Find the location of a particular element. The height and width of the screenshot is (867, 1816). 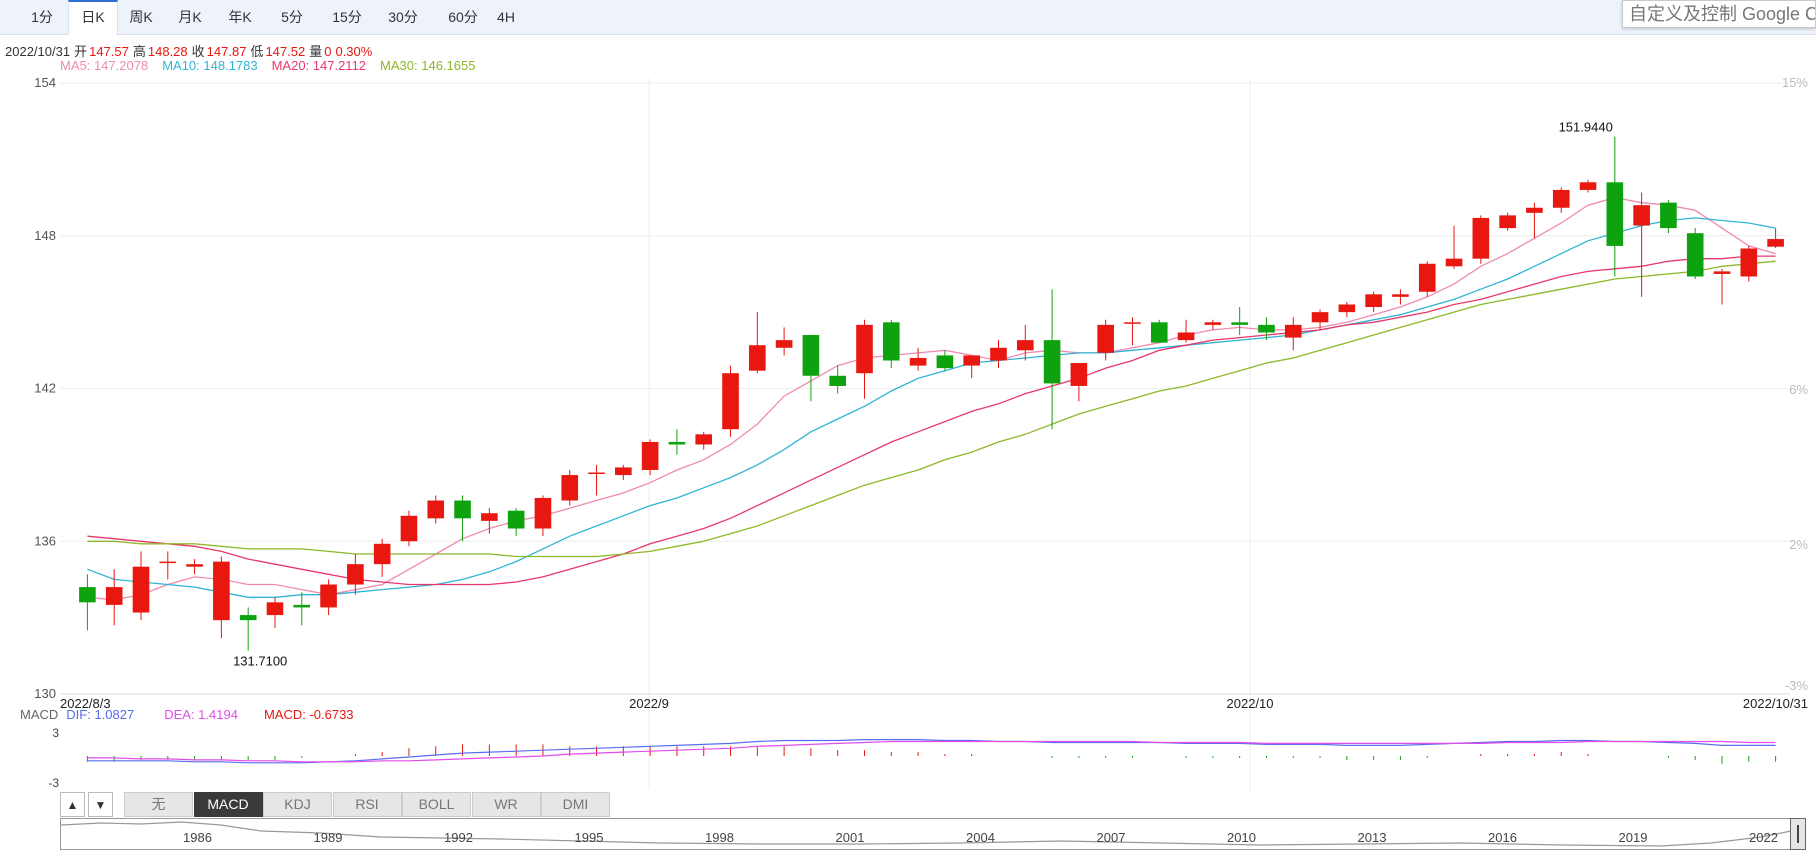

indicator-tab-3: RSI is located at coordinates (367, 804).